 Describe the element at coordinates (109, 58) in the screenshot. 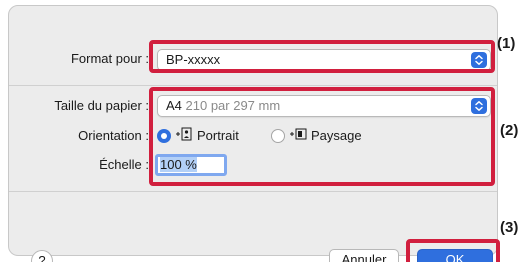

I see `format-label: Format pour :` at that location.